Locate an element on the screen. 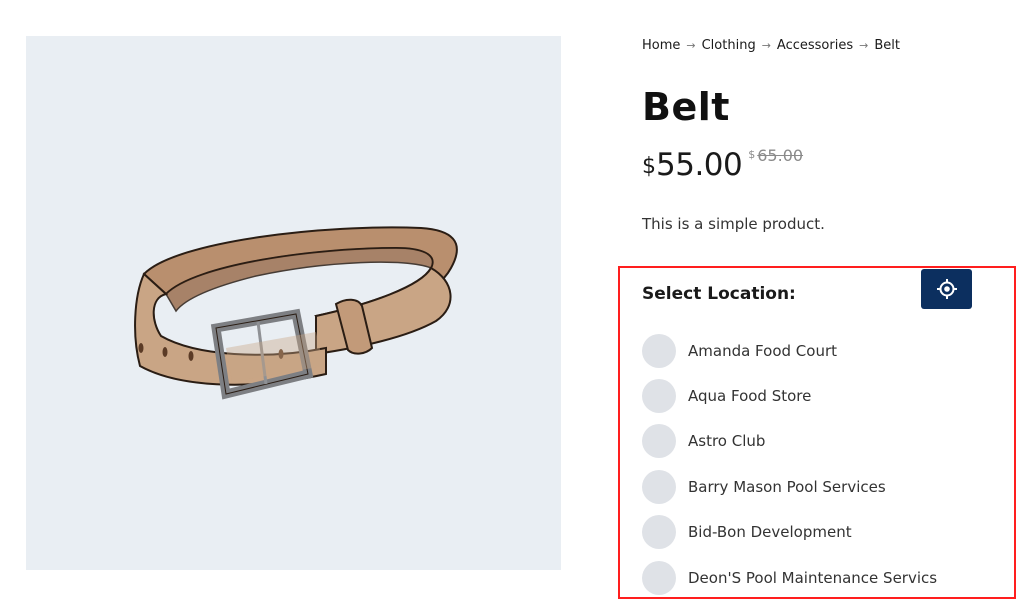 Image resolution: width=1024 pixels, height=602 pixels. price-amount: 55.00 is located at coordinates (699, 165).